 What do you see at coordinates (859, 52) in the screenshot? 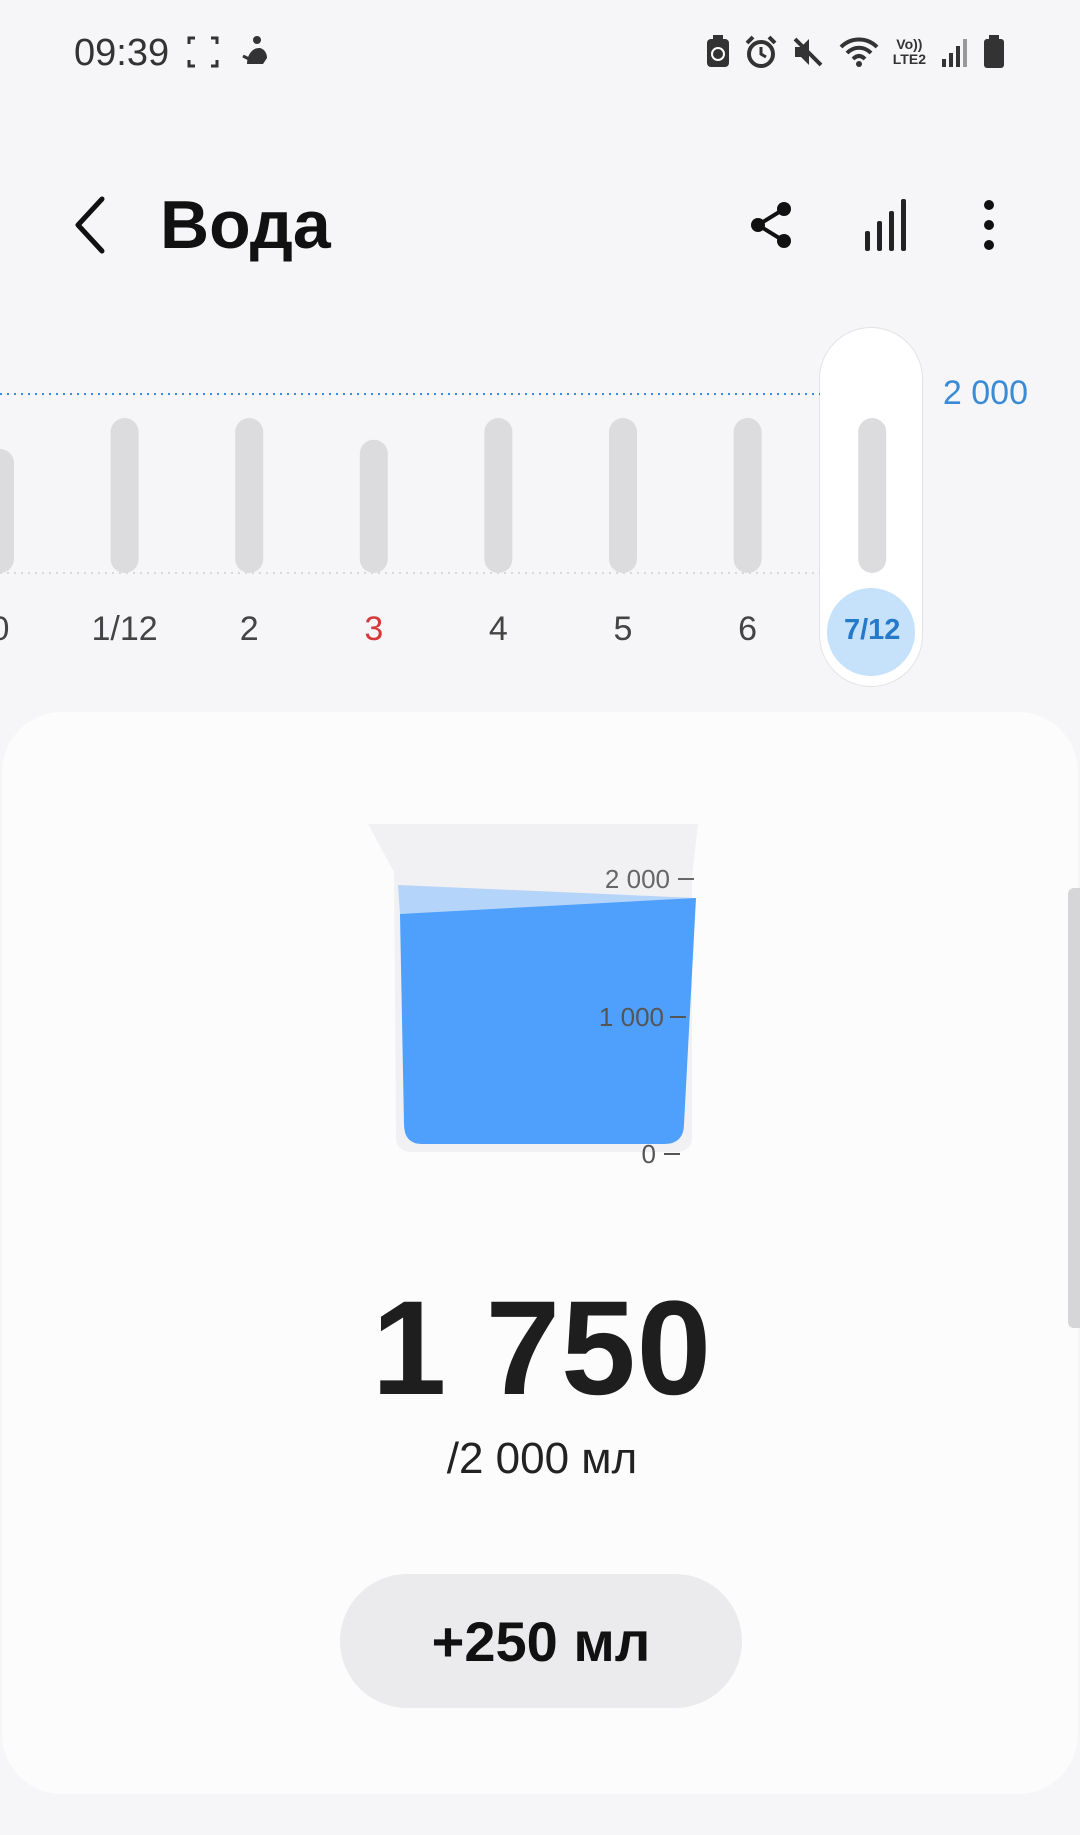
I see `wifi-icon` at bounding box center [859, 52].